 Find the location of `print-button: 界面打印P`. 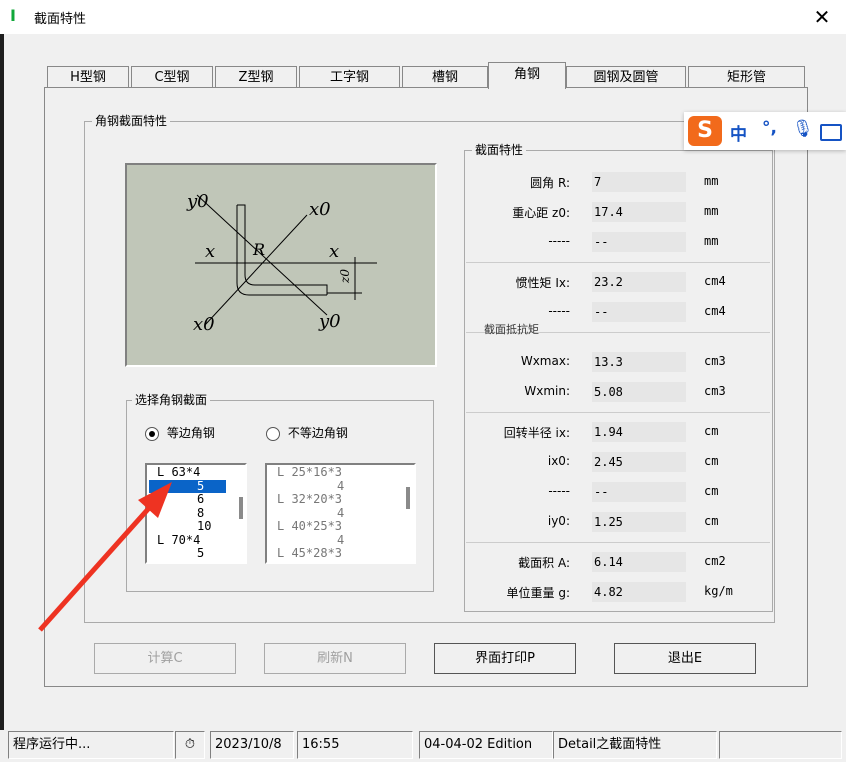

print-button: 界面打印P is located at coordinates (505, 658).